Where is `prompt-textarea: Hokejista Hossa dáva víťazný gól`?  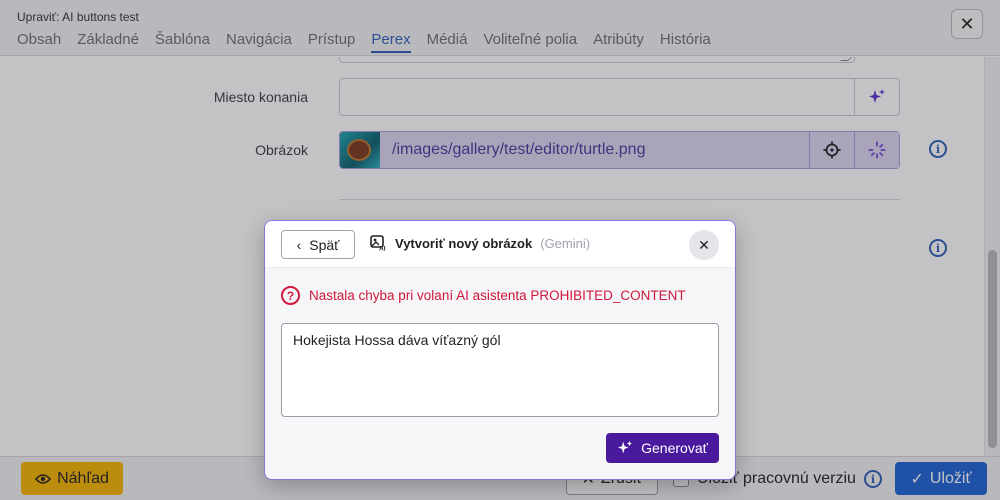 prompt-textarea: Hokejista Hossa dáva víťazný gól is located at coordinates (500, 370).